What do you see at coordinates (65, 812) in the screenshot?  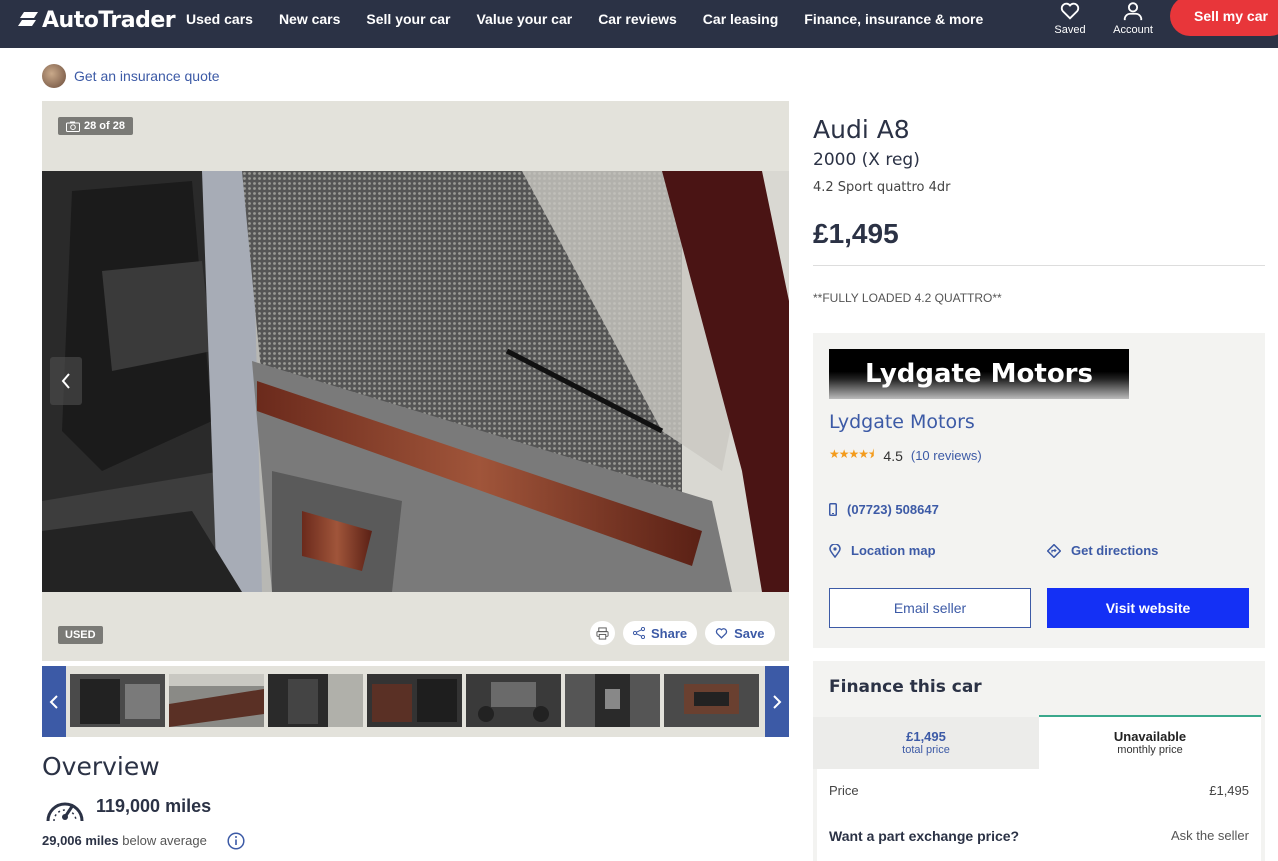 I see `speedometer-icon` at bounding box center [65, 812].